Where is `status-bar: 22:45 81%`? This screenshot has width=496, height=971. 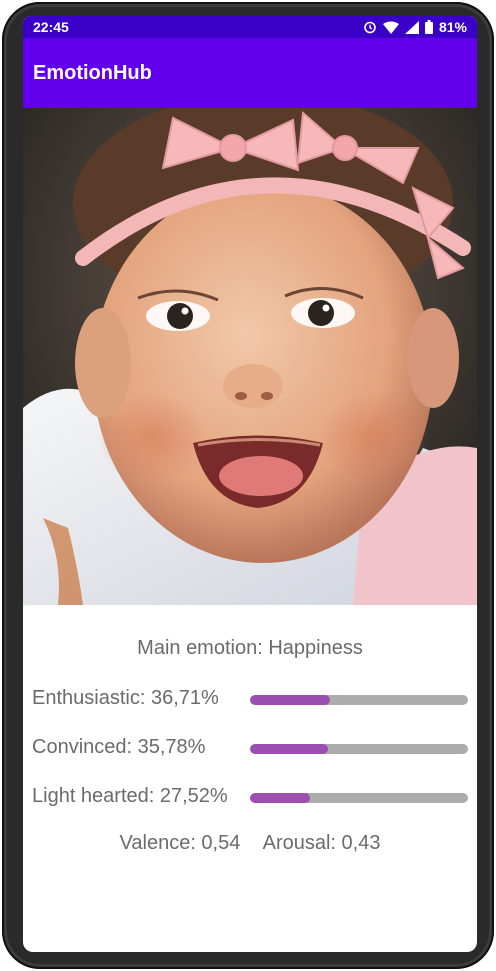
status-bar: 22:45 81% is located at coordinates (250, 27).